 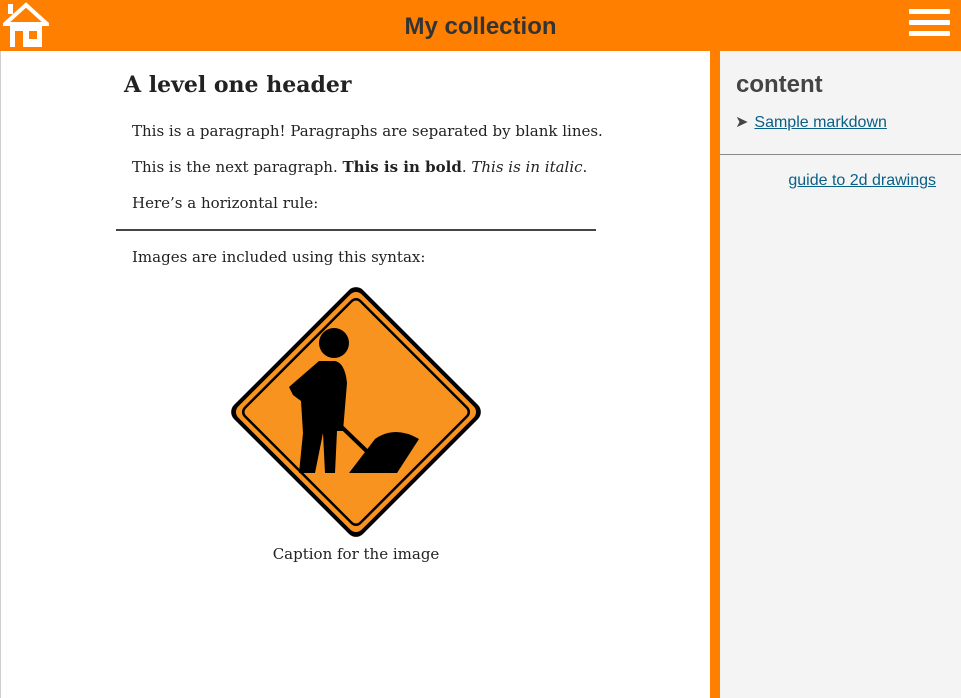 I want to click on paragraph-2-end: ., so click(x=585, y=167).